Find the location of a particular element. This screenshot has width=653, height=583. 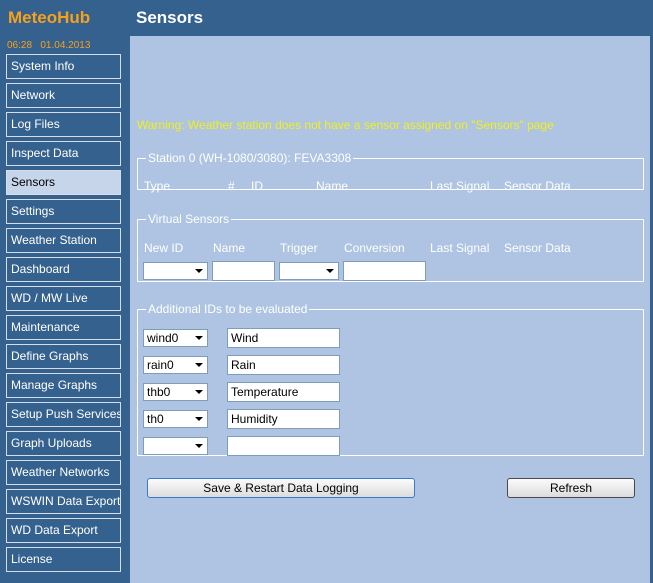

nav-maintenance: Maintenance is located at coordinates (63, 327).